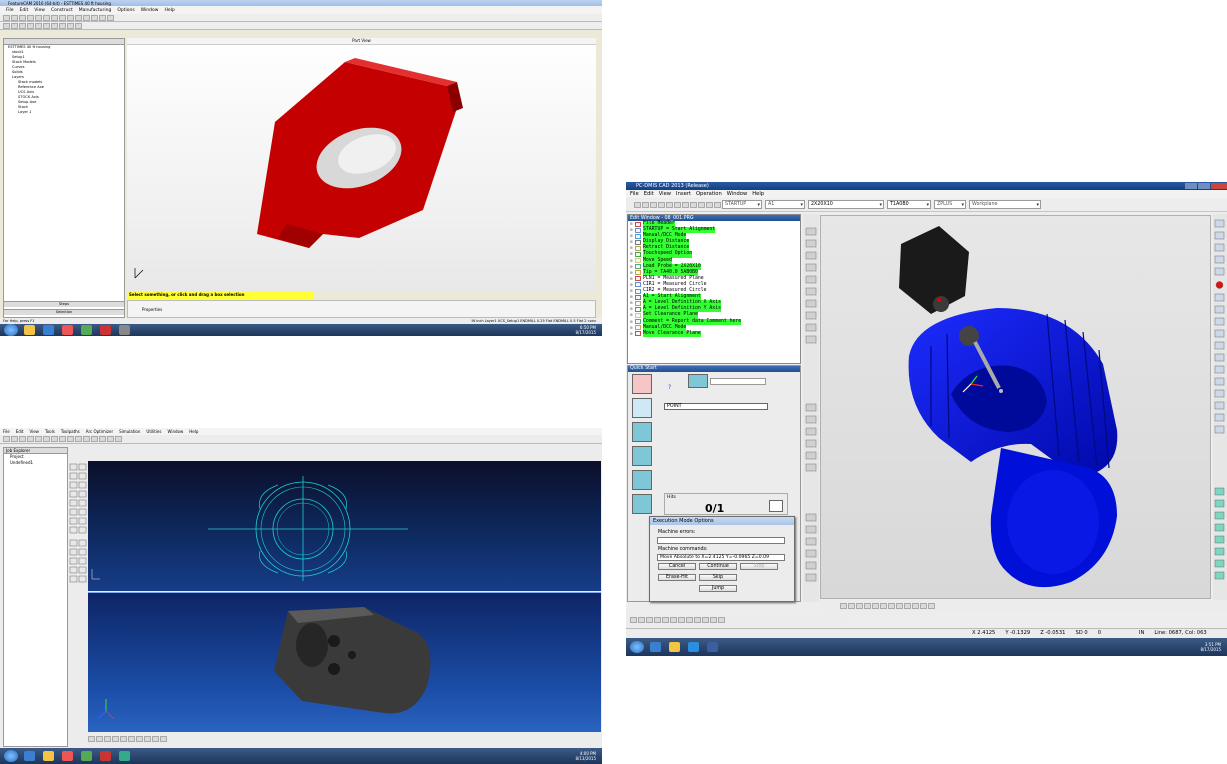 Image resolution: width=1227 pixels, height=764 pixels. Describe the element at coordinates (54, 25) in the screenshot. I see `chain-icon` at that location.